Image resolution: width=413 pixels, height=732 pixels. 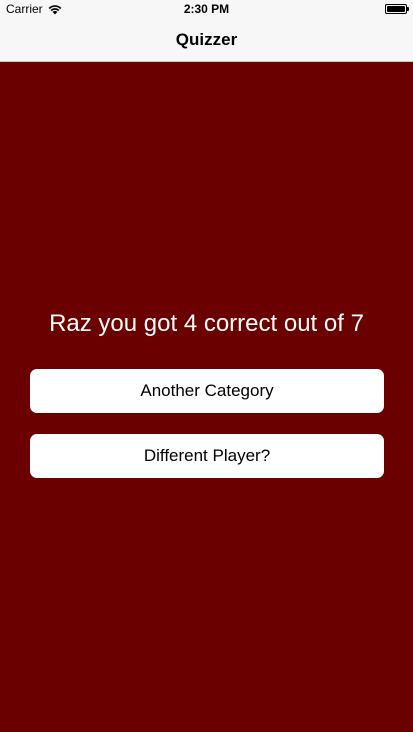 I want to click on score-message: Raz you got 4 correct out of 7, so click(x=206, y=323).